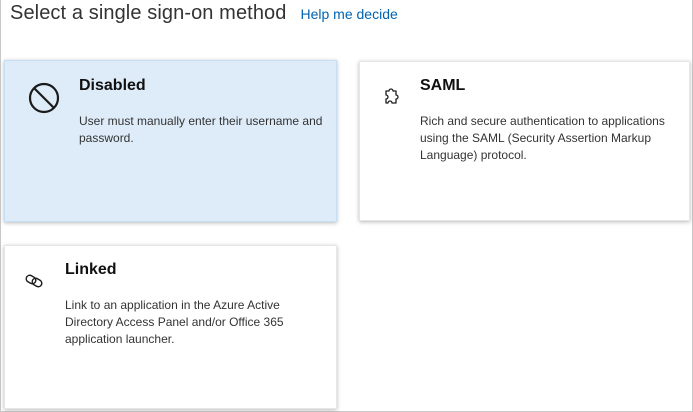  What do you see at coordinates (148, 13) in the screenshot?
I see `page-title: Select a single sign-on method` at bounding box center [148, 13].